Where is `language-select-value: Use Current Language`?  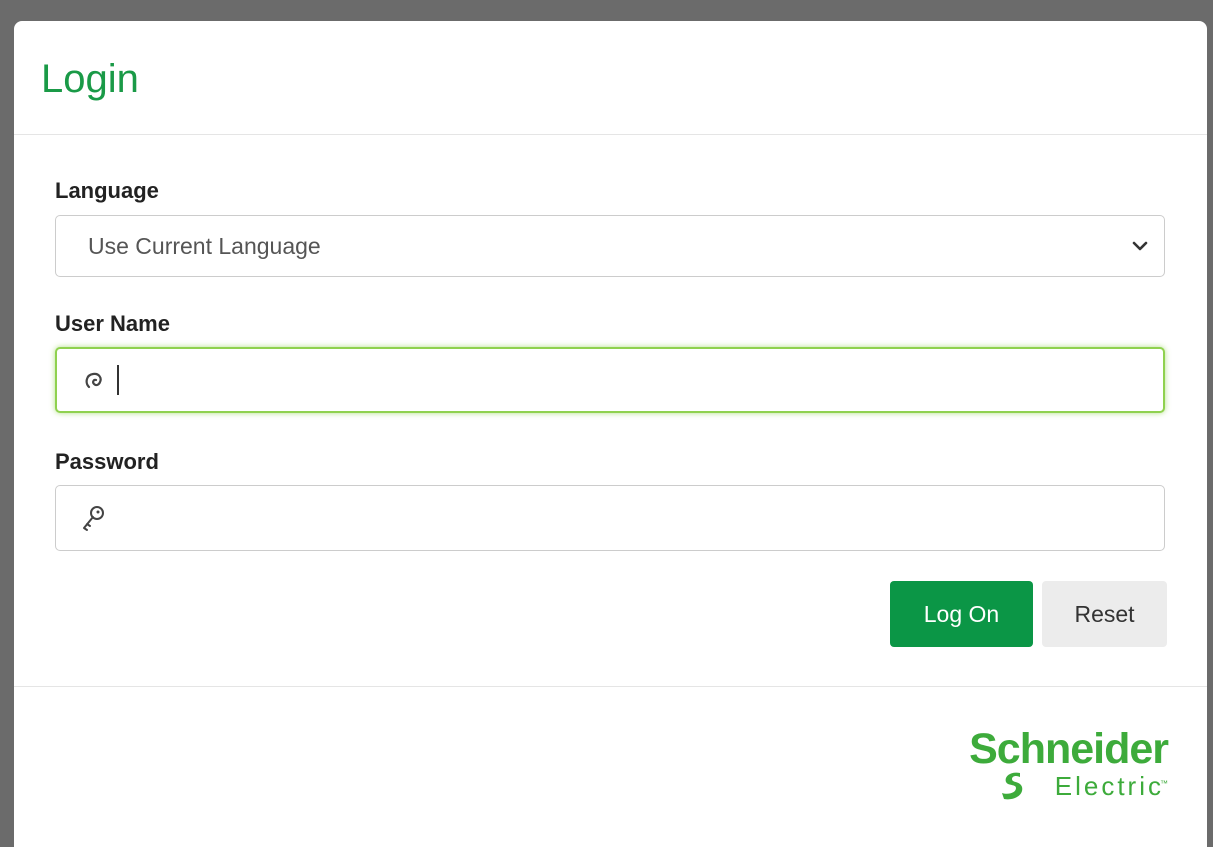 language-select-value: Use Current Language is located at coordinates (204, 246).